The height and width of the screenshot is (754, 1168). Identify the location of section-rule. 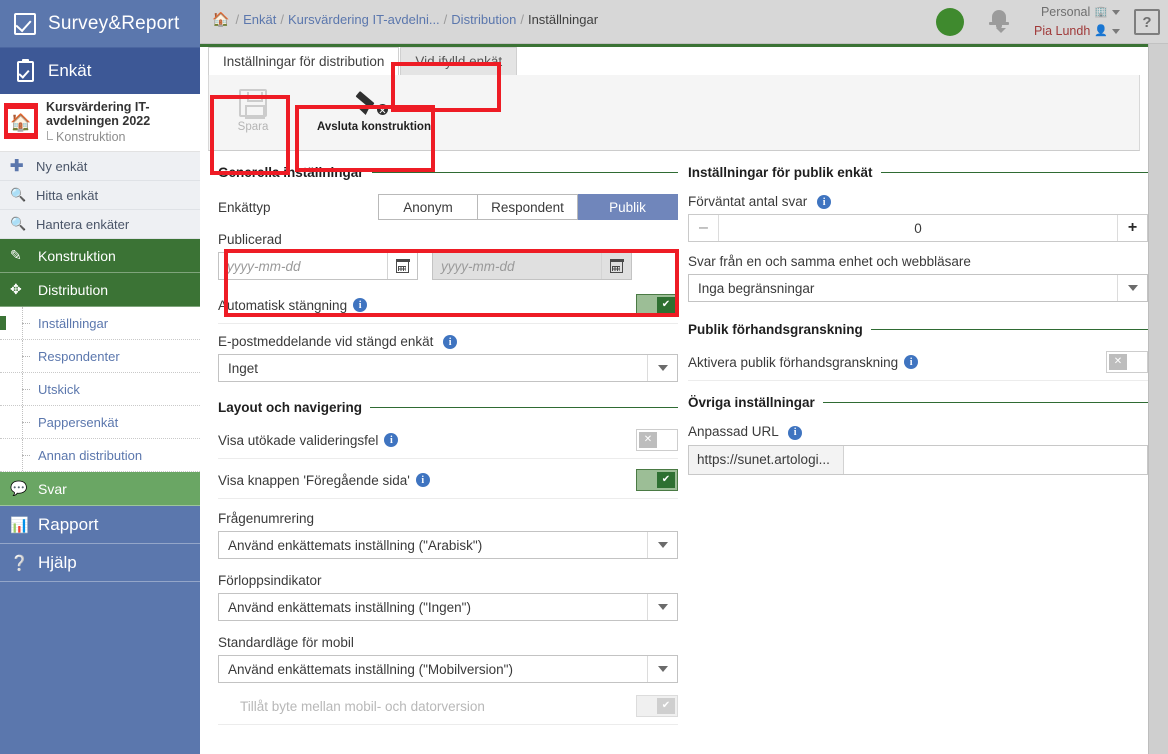
(985, 403).